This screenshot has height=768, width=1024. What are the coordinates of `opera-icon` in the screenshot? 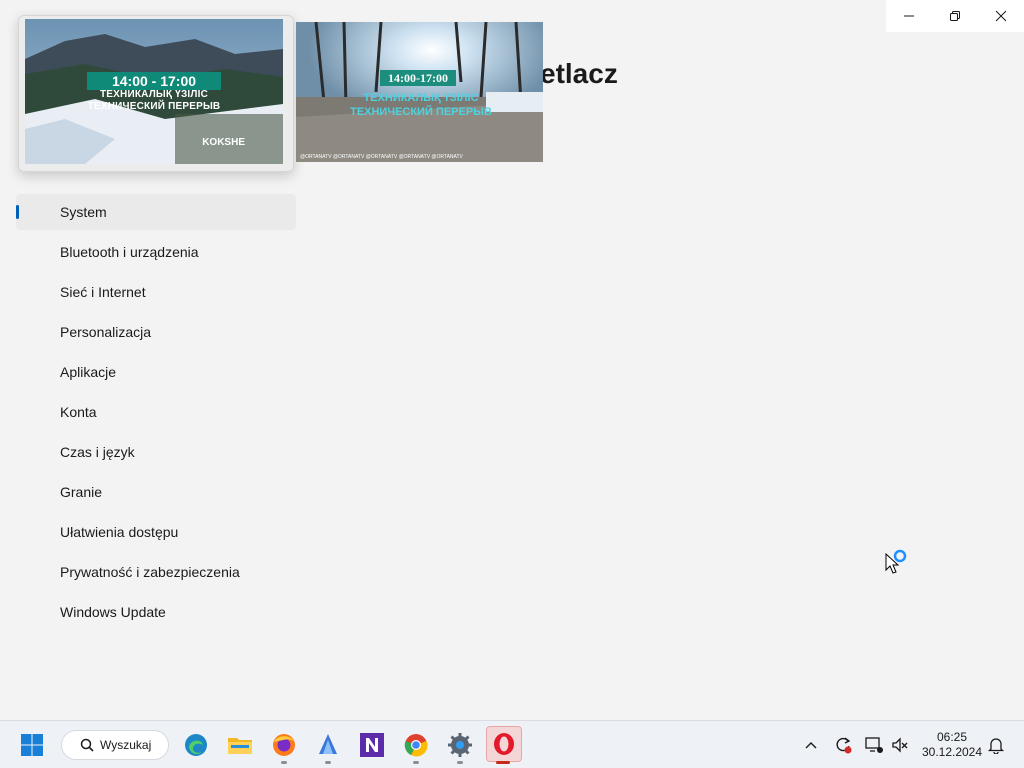 It's located at (504, 744).